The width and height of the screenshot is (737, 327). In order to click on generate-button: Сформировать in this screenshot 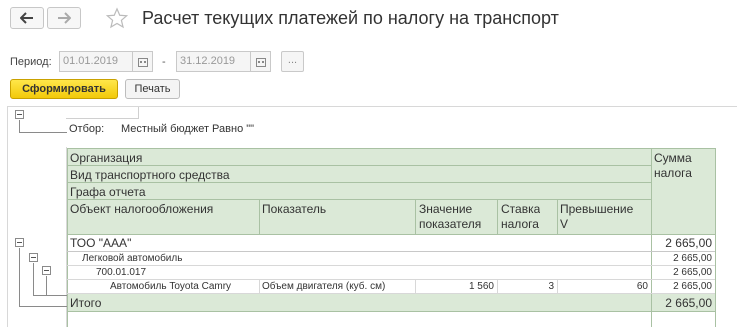, I will do `click(64, 89)`.